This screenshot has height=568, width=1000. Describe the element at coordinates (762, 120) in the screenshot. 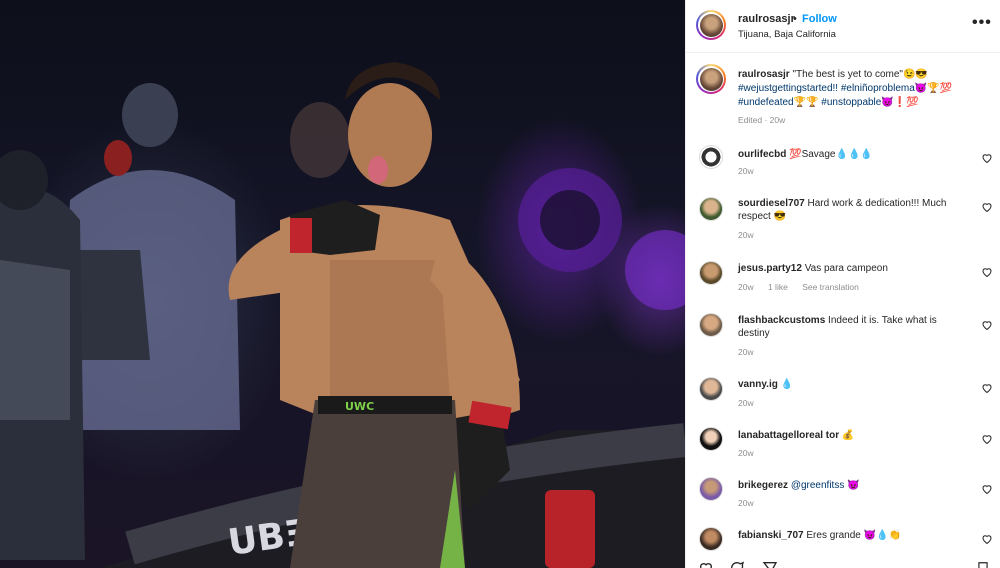

I see `caption-meta: Edited · 20w` at that location.